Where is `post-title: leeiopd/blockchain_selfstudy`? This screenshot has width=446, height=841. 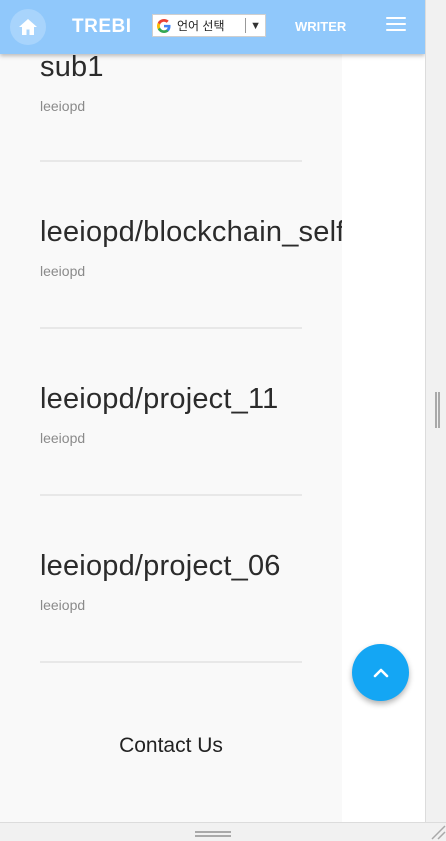 post-title: leeiopd/blockchain_selfstudy is located at coordinates (191, 232).